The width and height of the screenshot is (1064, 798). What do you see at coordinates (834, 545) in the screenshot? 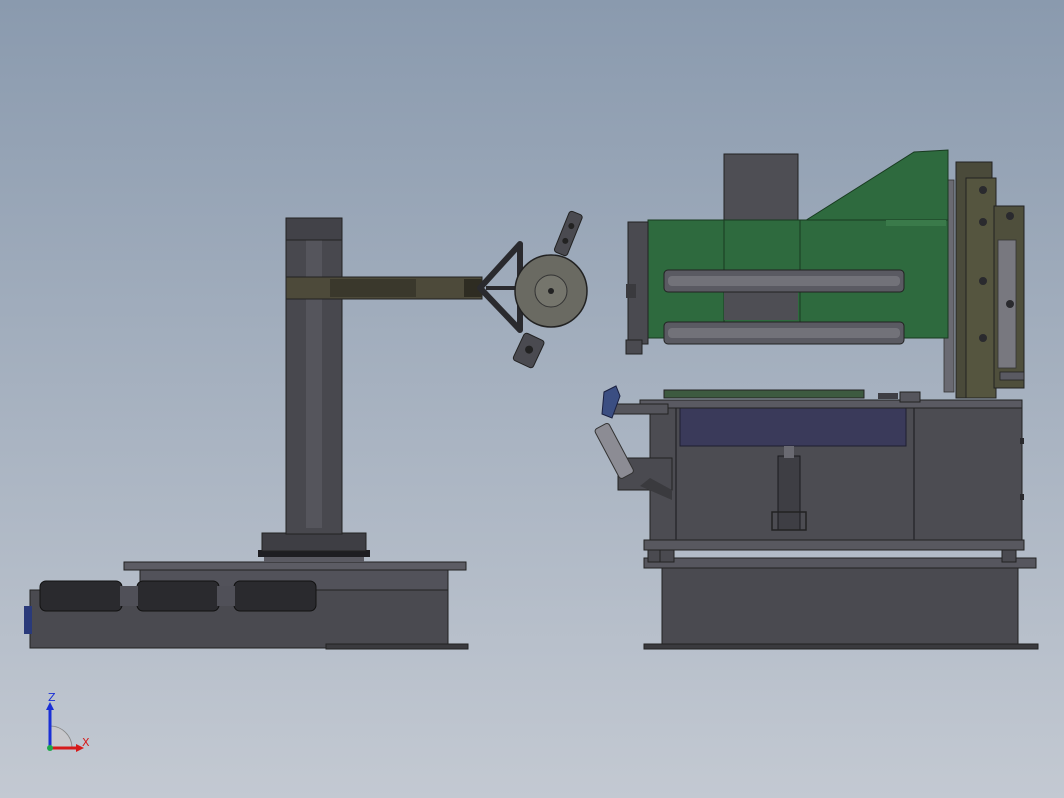
I see `cabinet-bottom-lip` at bounding box center [834, 545].